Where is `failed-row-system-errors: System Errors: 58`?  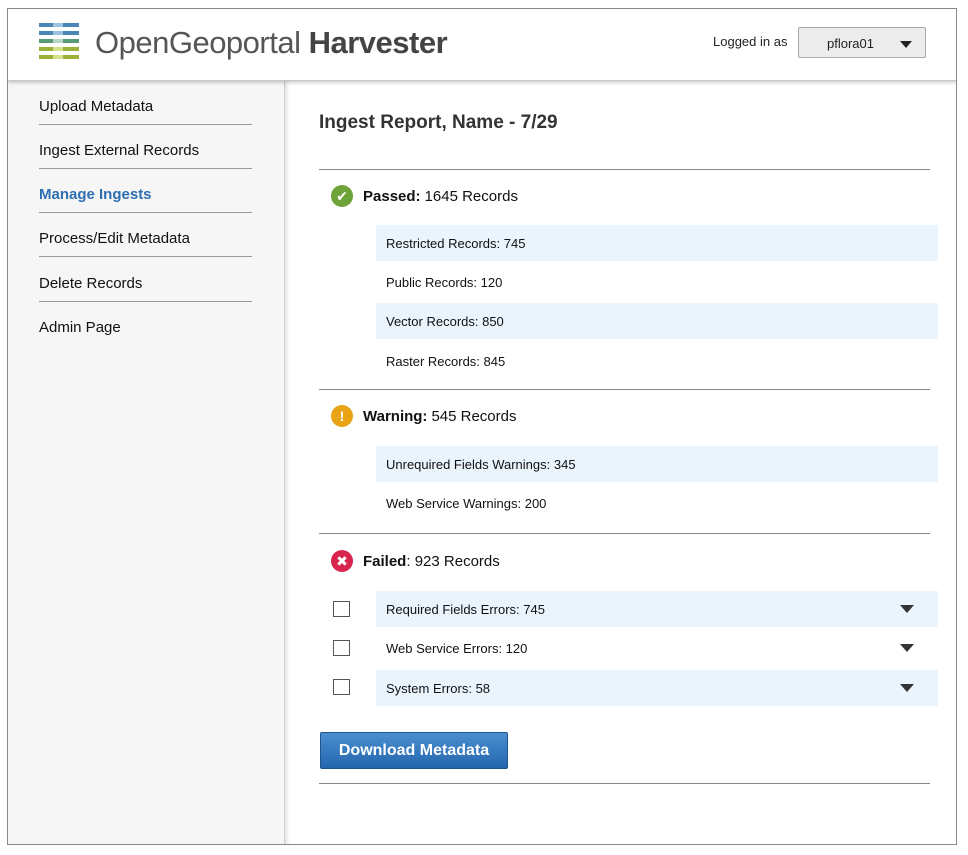 failed-row-system-errors: System Errors: 58 is located at coordinates (657, 688).